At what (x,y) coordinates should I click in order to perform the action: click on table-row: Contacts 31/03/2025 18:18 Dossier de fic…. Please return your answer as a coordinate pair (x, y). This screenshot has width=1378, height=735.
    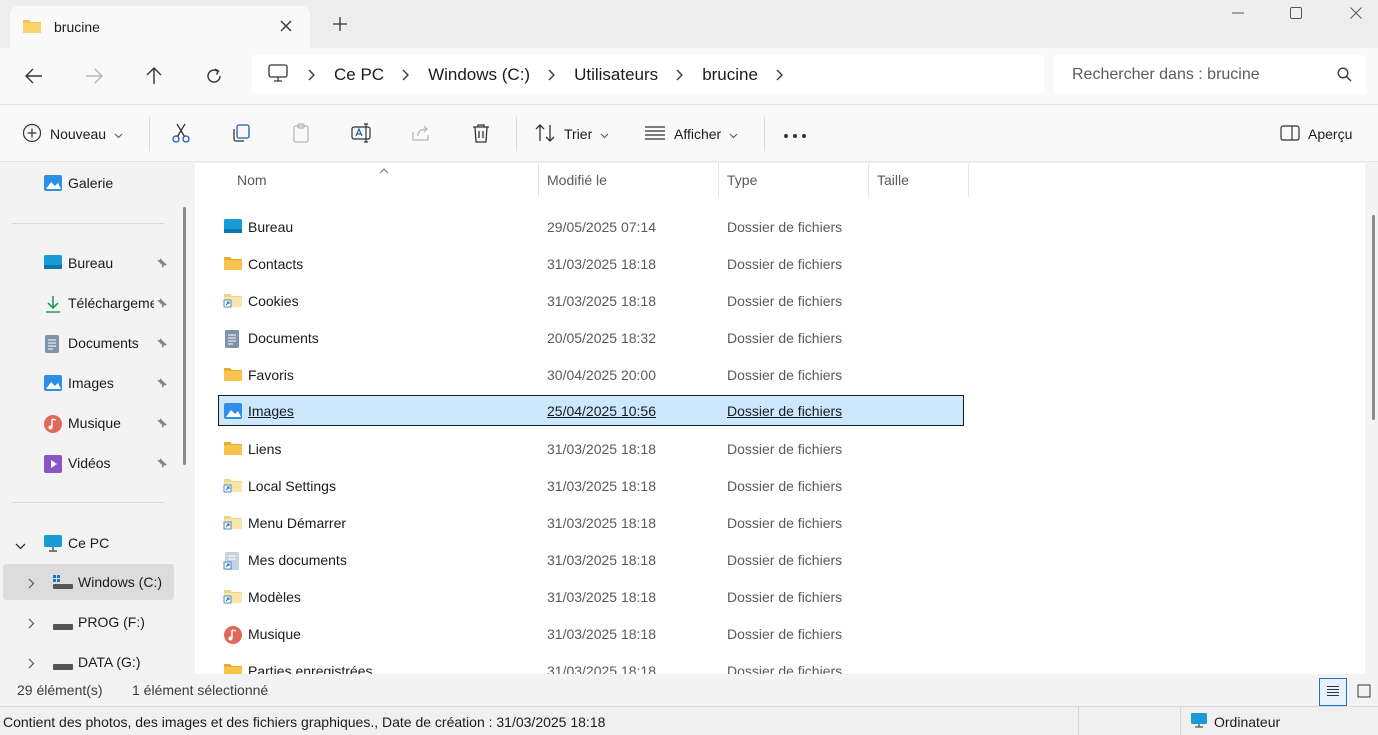
    Looking at the image, I should click on (591, 263).